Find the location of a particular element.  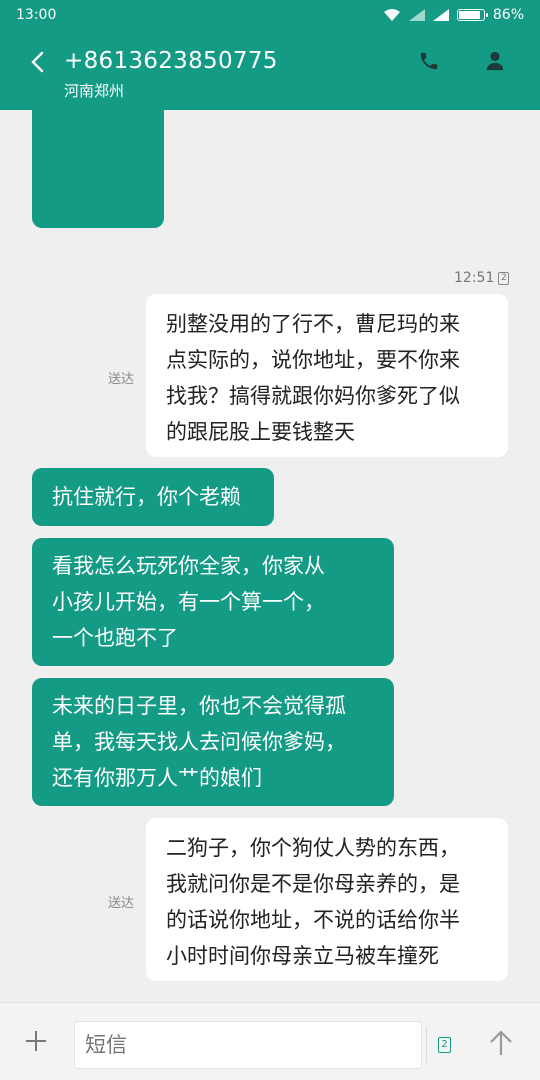

battery-icon is located at coordinates (472, 15).